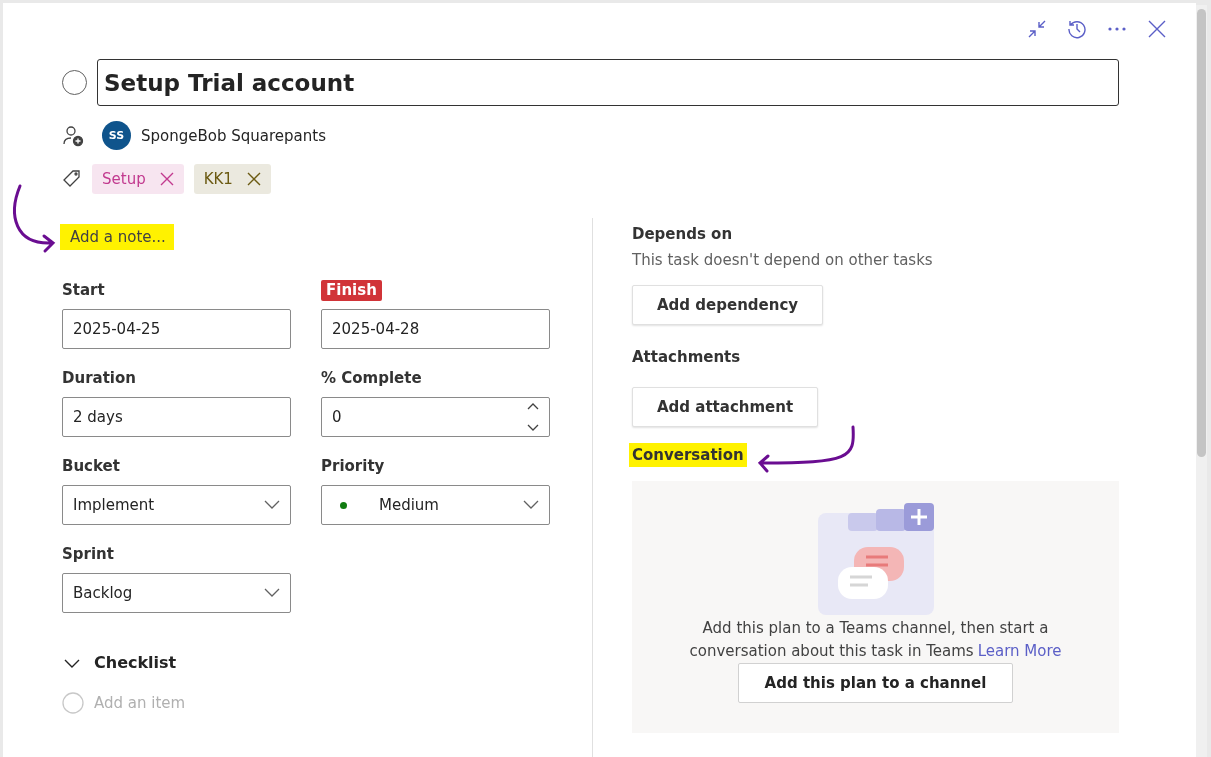 Image resolution: width=1211 pixels, height=757 pixels. What do you see at coordinates (116, 135) in the screenshot?
I see `avatar: SS` at bounding box center [116, 135].